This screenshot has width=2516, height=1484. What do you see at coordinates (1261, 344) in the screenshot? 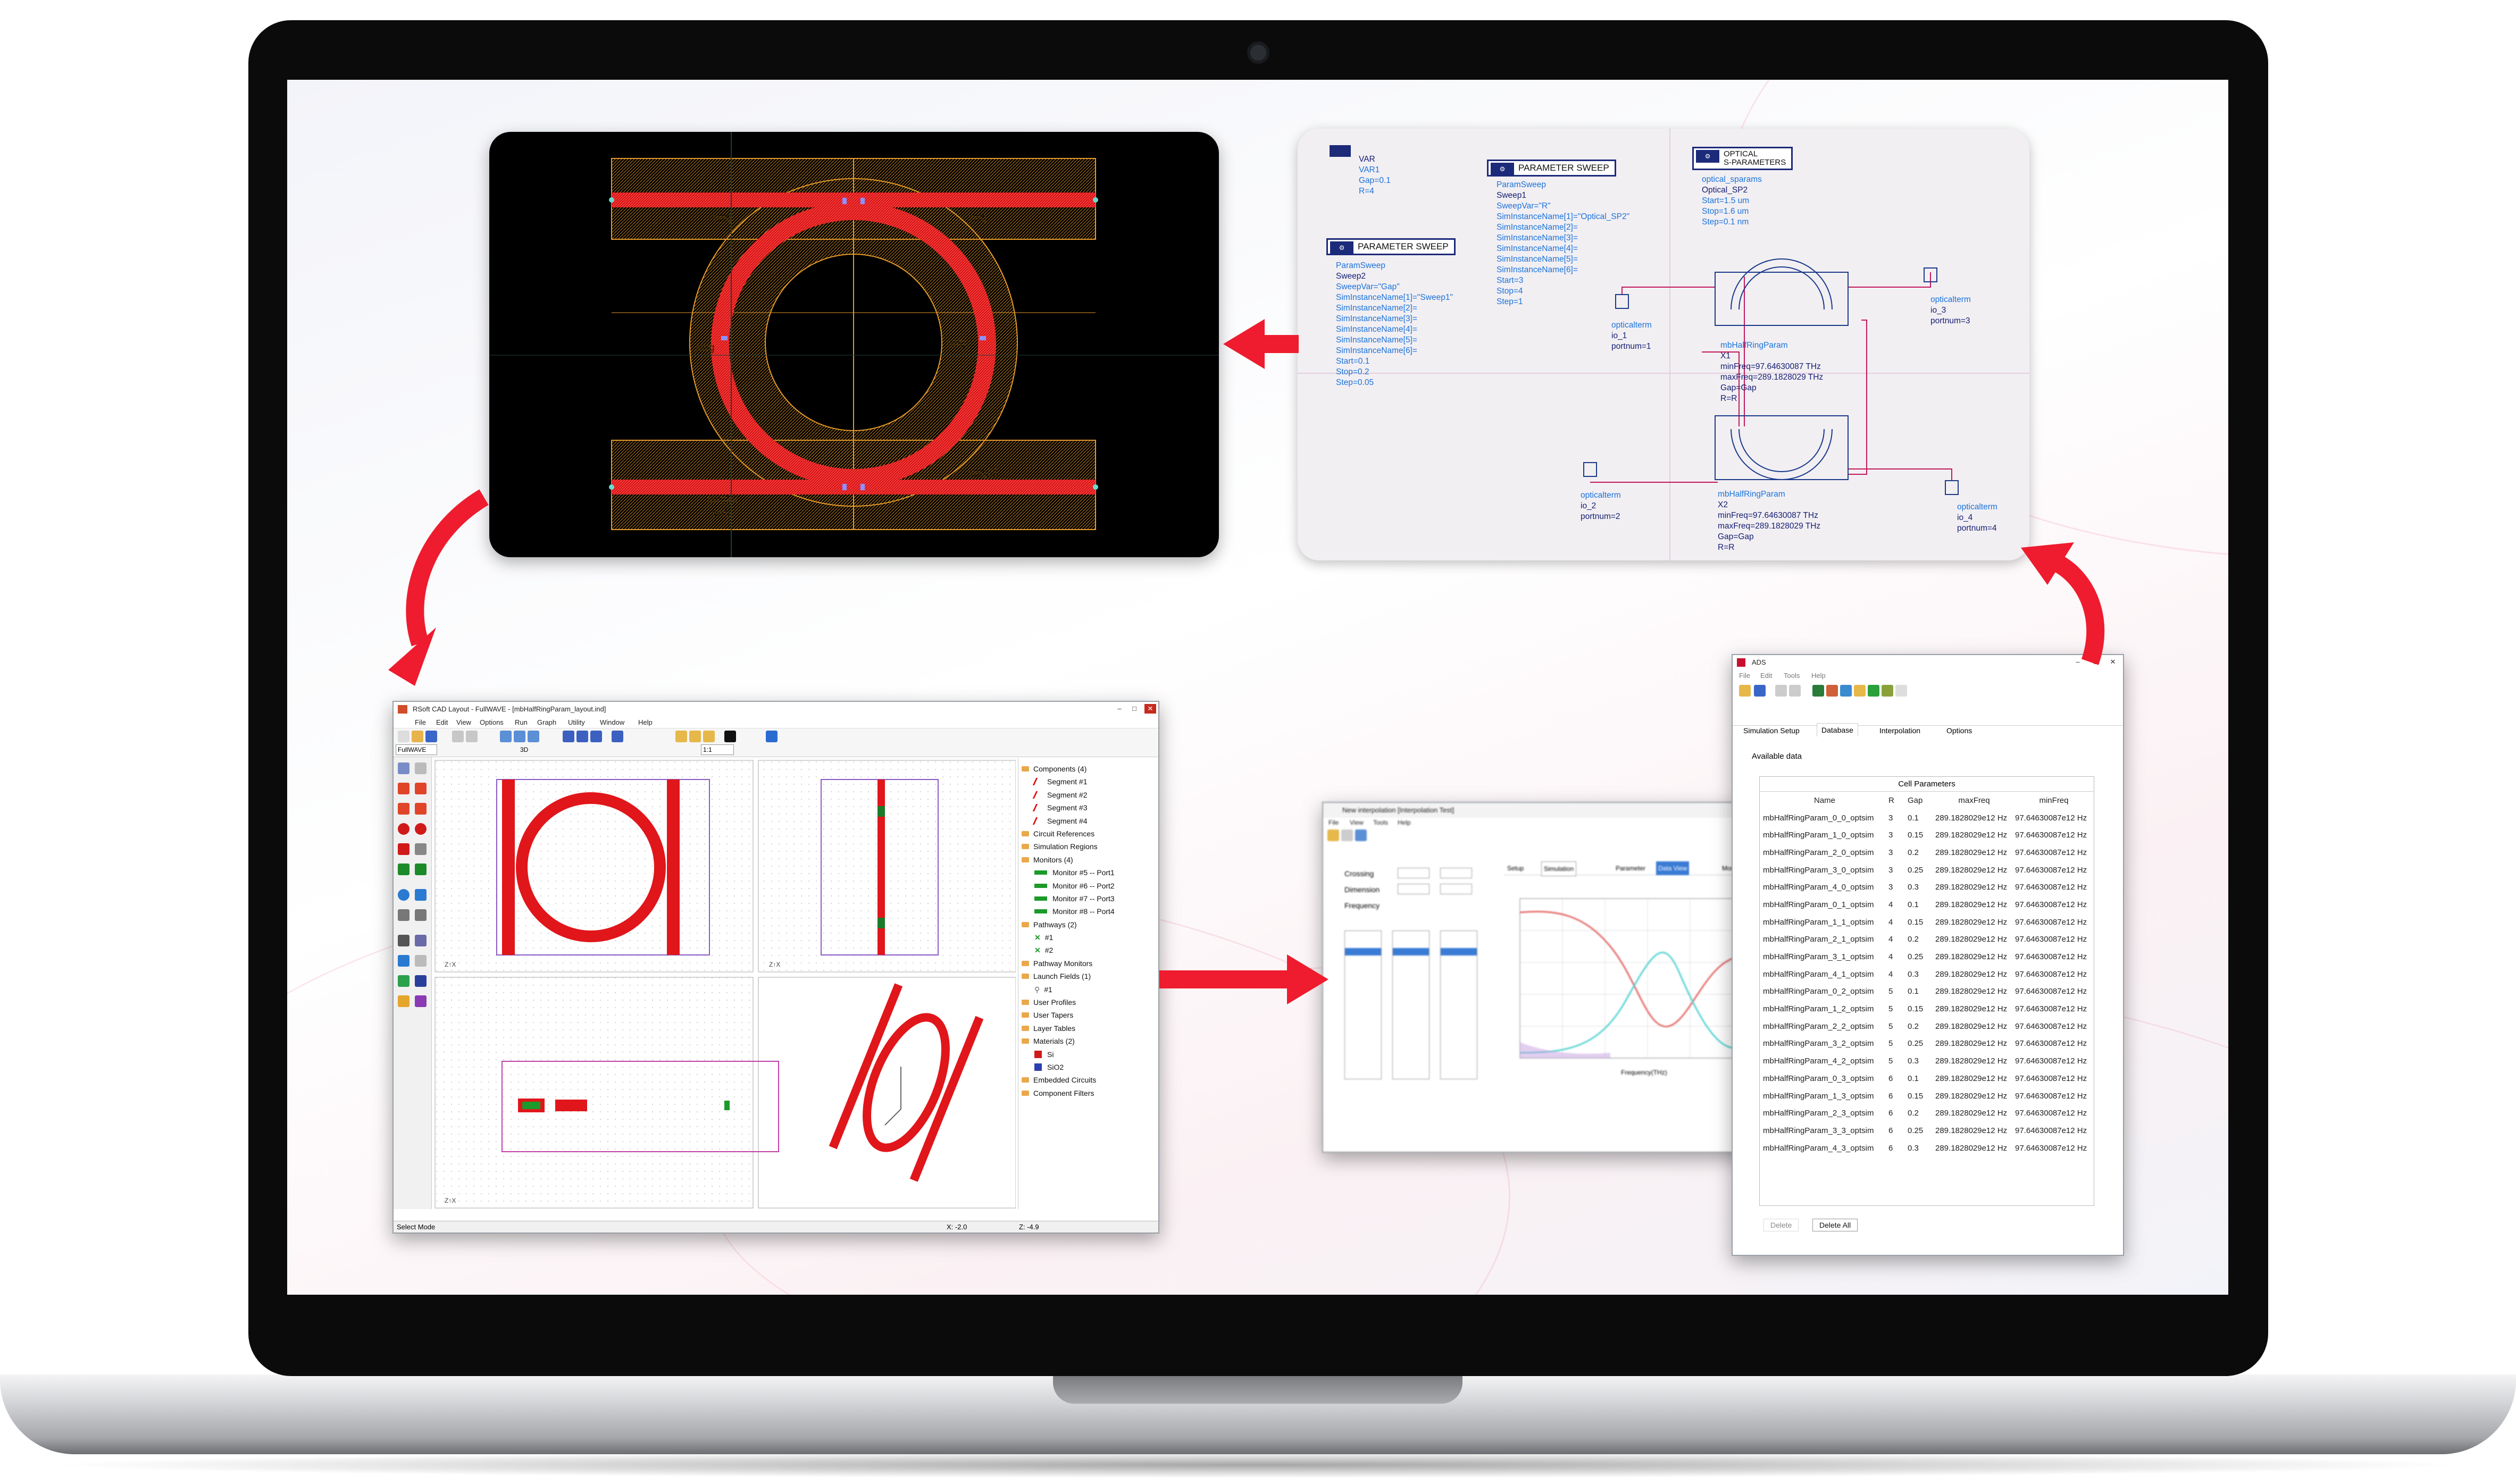
I see `arrow-schematic-to-layout` at bounding box center [1261, 344].